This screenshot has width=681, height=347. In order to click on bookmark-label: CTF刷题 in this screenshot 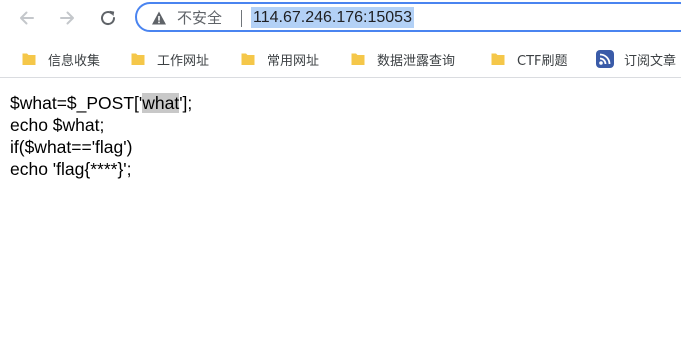, I will do `click(542, 61)`.